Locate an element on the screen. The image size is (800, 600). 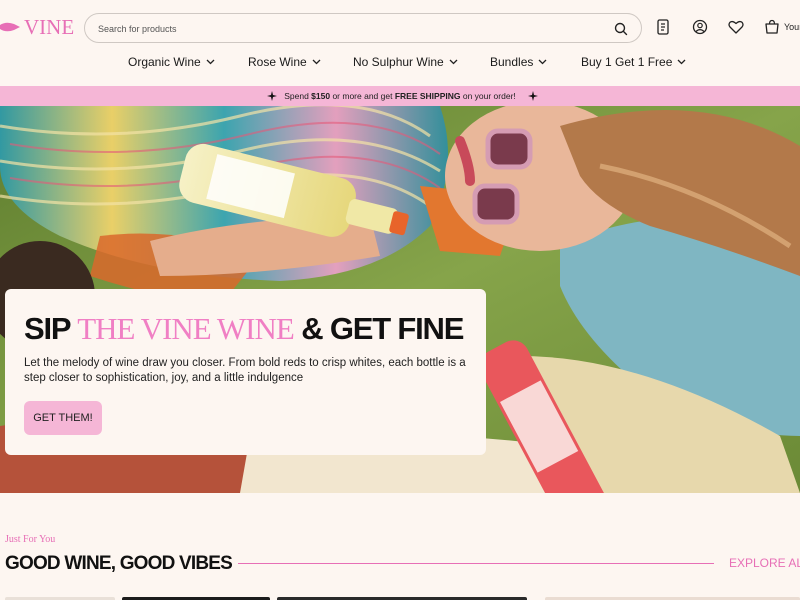
nav-no-sulphur-wine: No Sulphur Wine is located at coordinates (405, 62).